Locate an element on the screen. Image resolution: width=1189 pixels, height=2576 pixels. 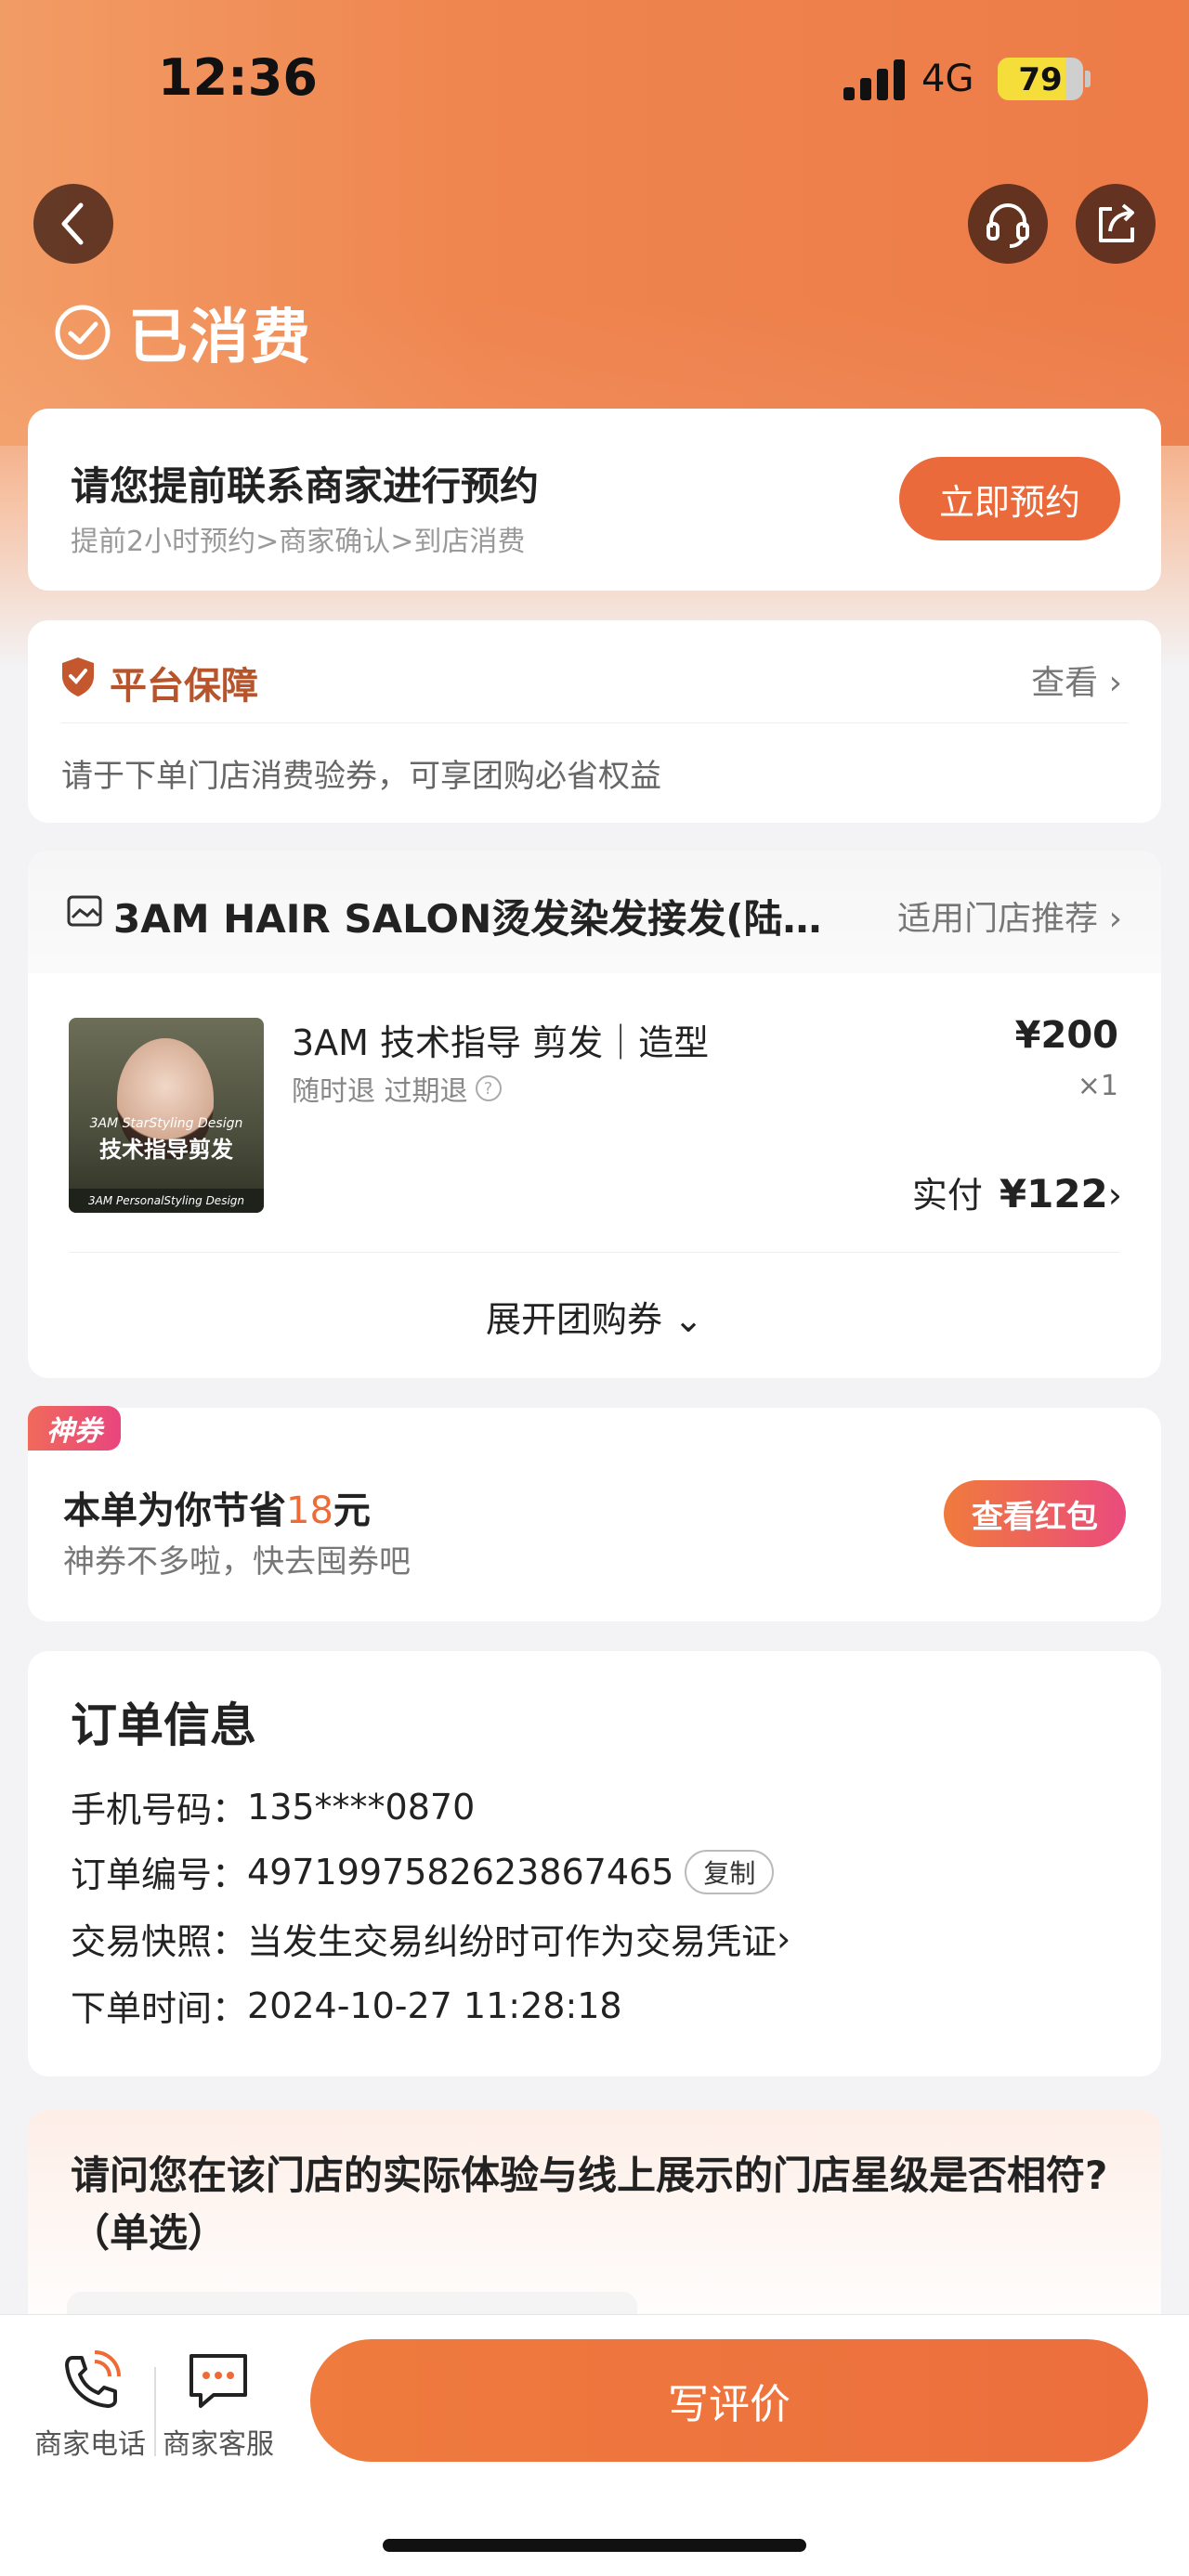
shop-recommend-link: 适用门店推荐 › is located at coordinates (1010, 915).